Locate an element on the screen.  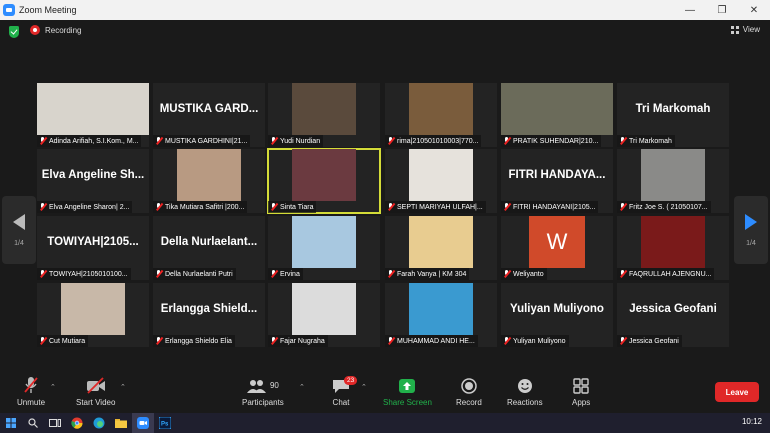
participant-tile: Sinta Tiara is located at coordinates (324, 181).